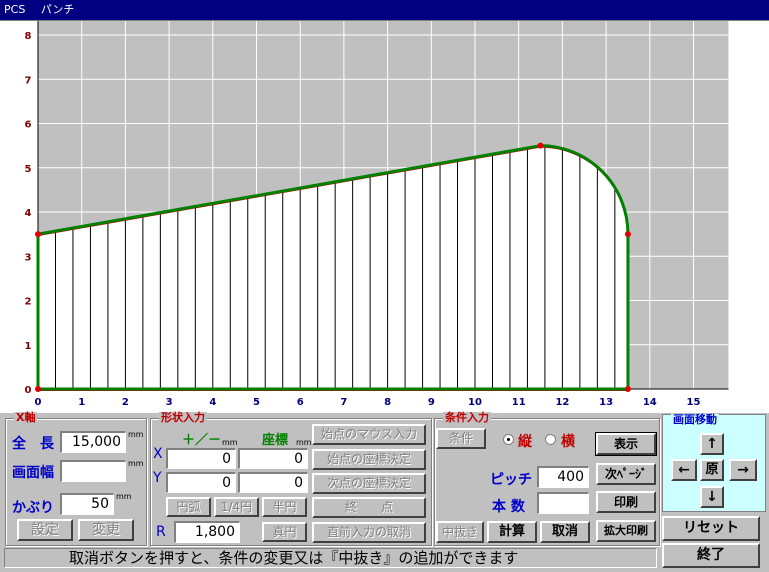 The height and width of the screenshot is (572, 769). I want to click on nukiki-button: 中抜き, so click(460, 532).